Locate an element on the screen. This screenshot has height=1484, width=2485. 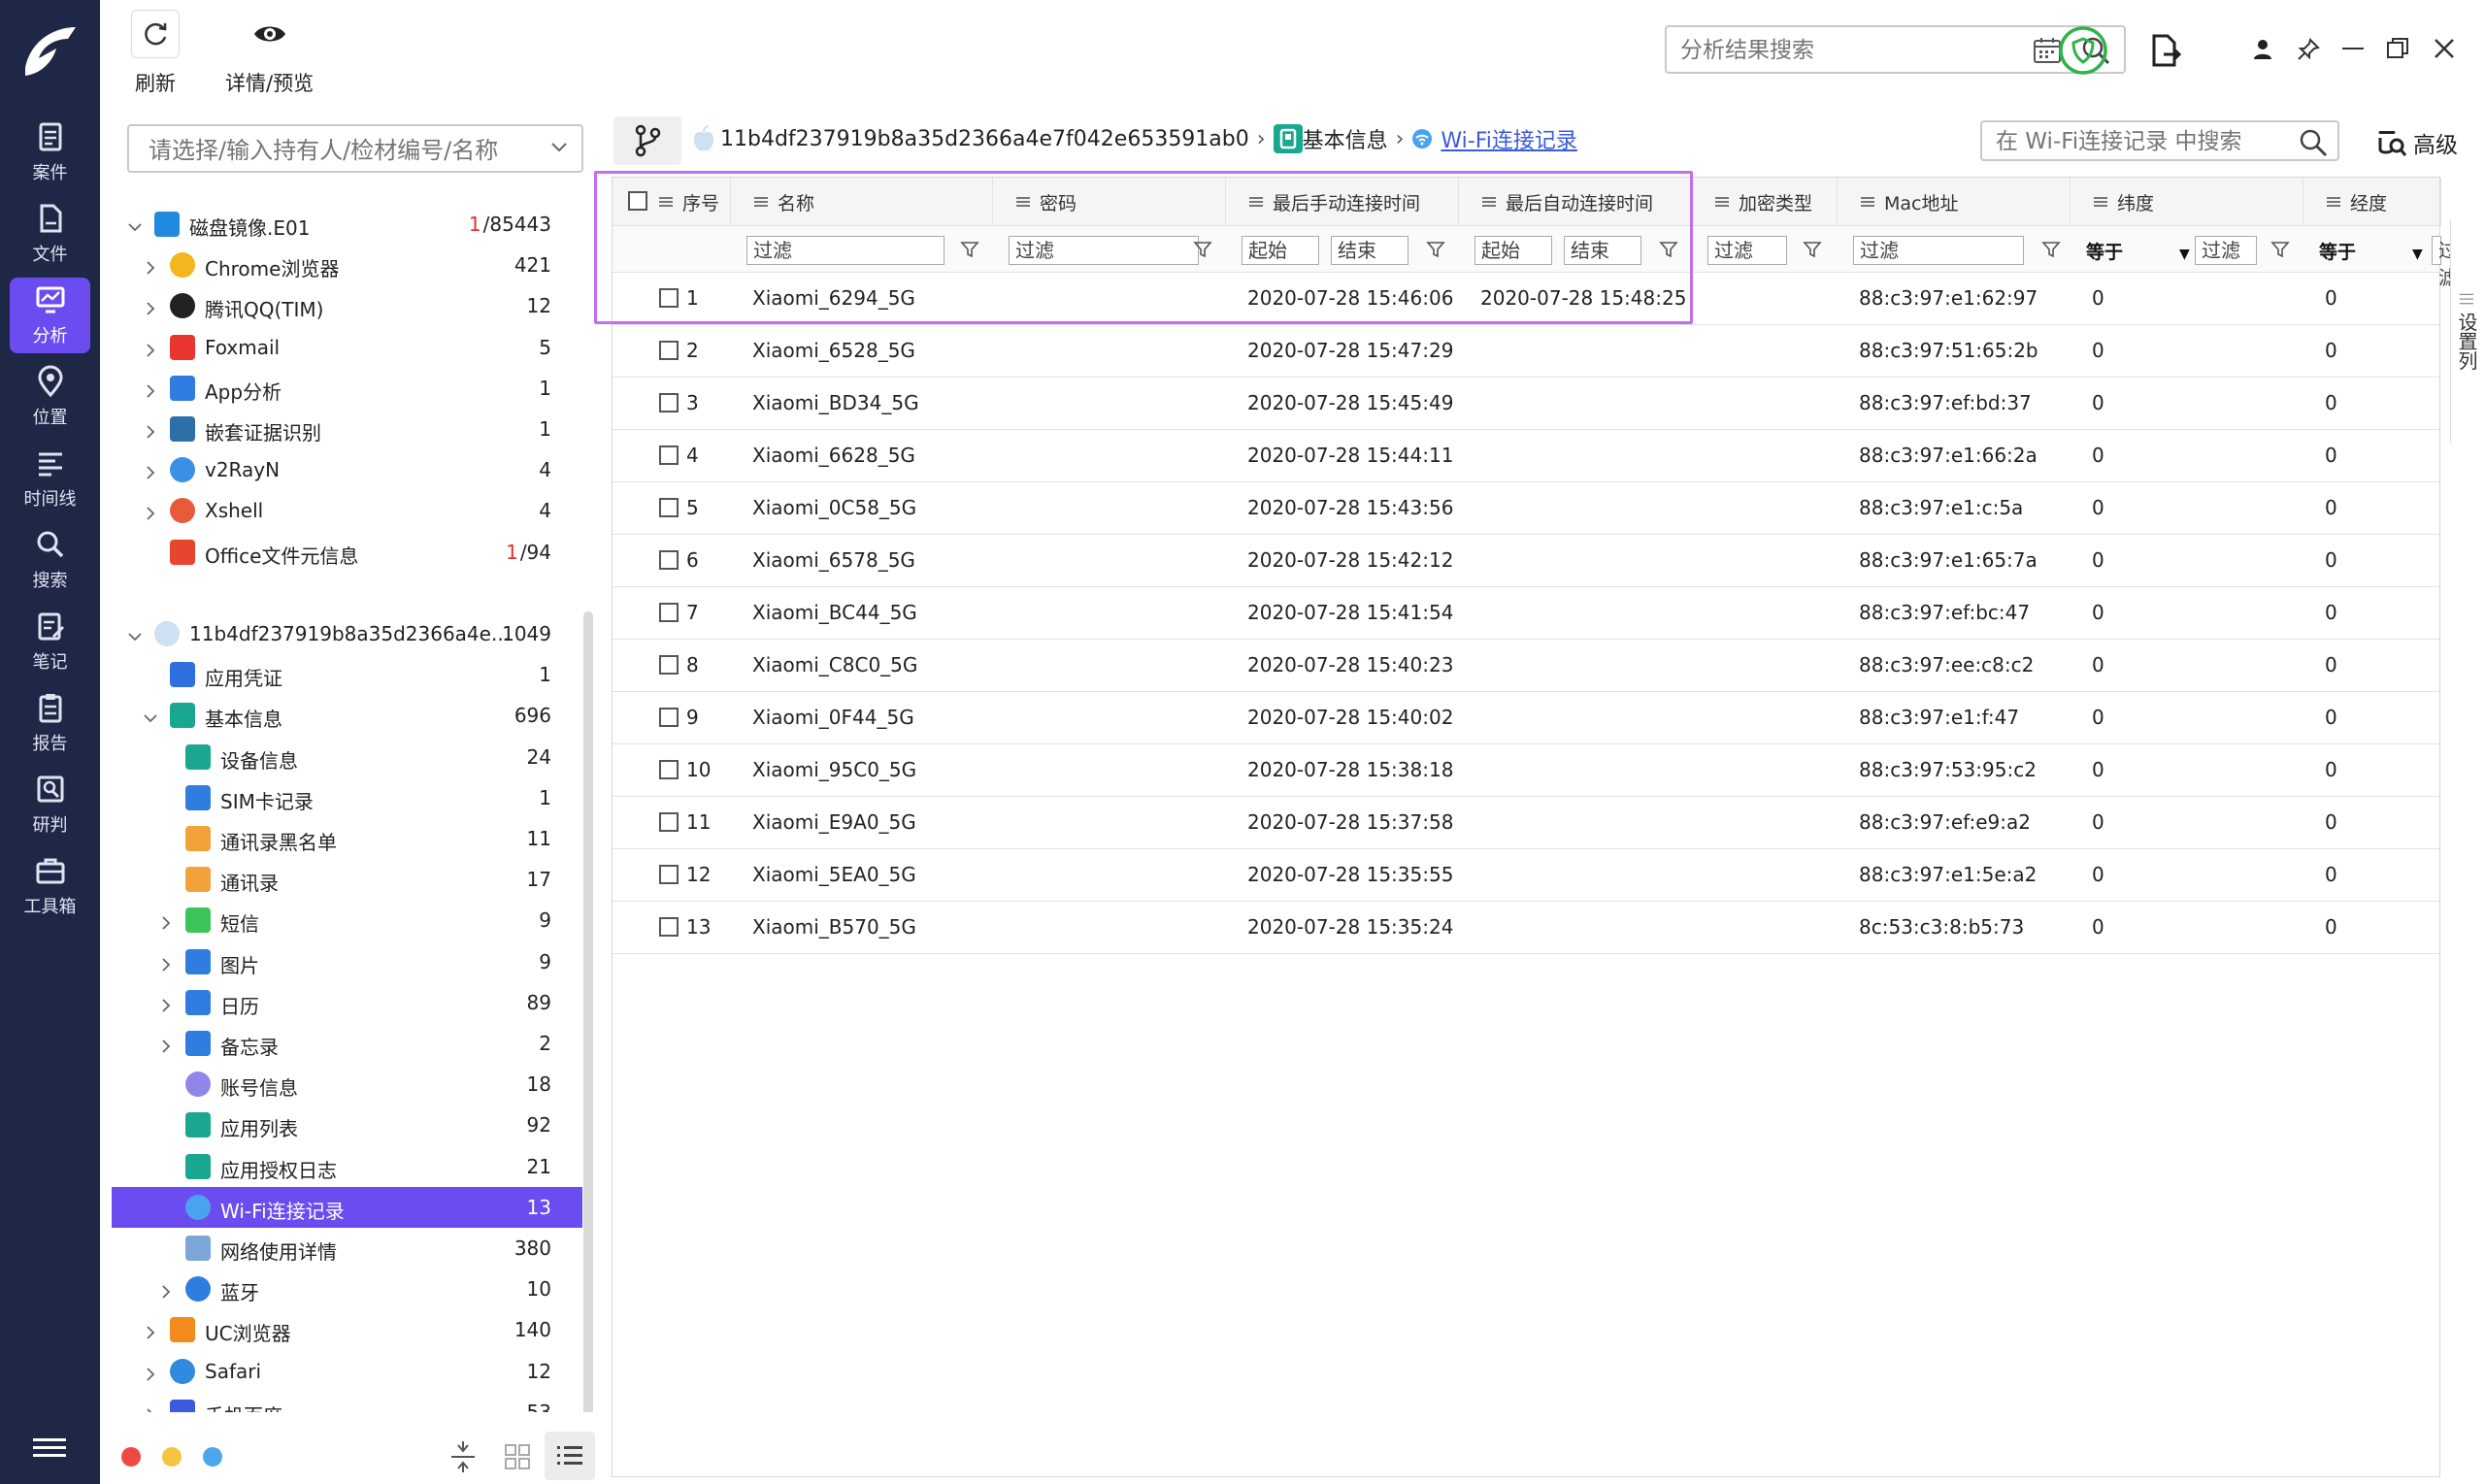
tree-node: 短信 9 is located at coordinates (347, 920).